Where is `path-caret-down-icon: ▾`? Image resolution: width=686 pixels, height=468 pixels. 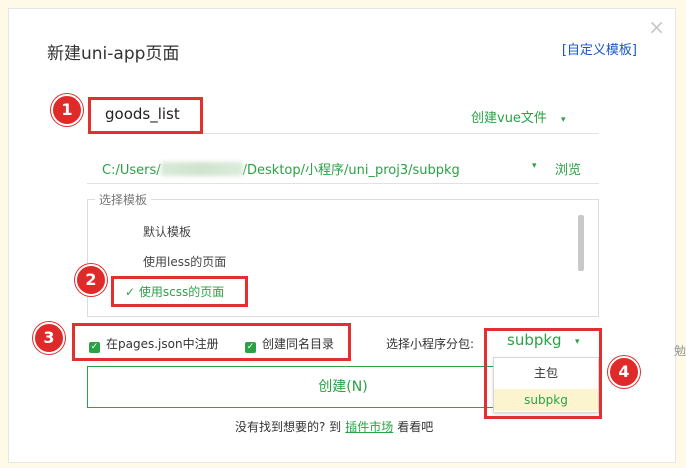
path-caret-down-icon: ▾ is located at coordinates (534, 166).